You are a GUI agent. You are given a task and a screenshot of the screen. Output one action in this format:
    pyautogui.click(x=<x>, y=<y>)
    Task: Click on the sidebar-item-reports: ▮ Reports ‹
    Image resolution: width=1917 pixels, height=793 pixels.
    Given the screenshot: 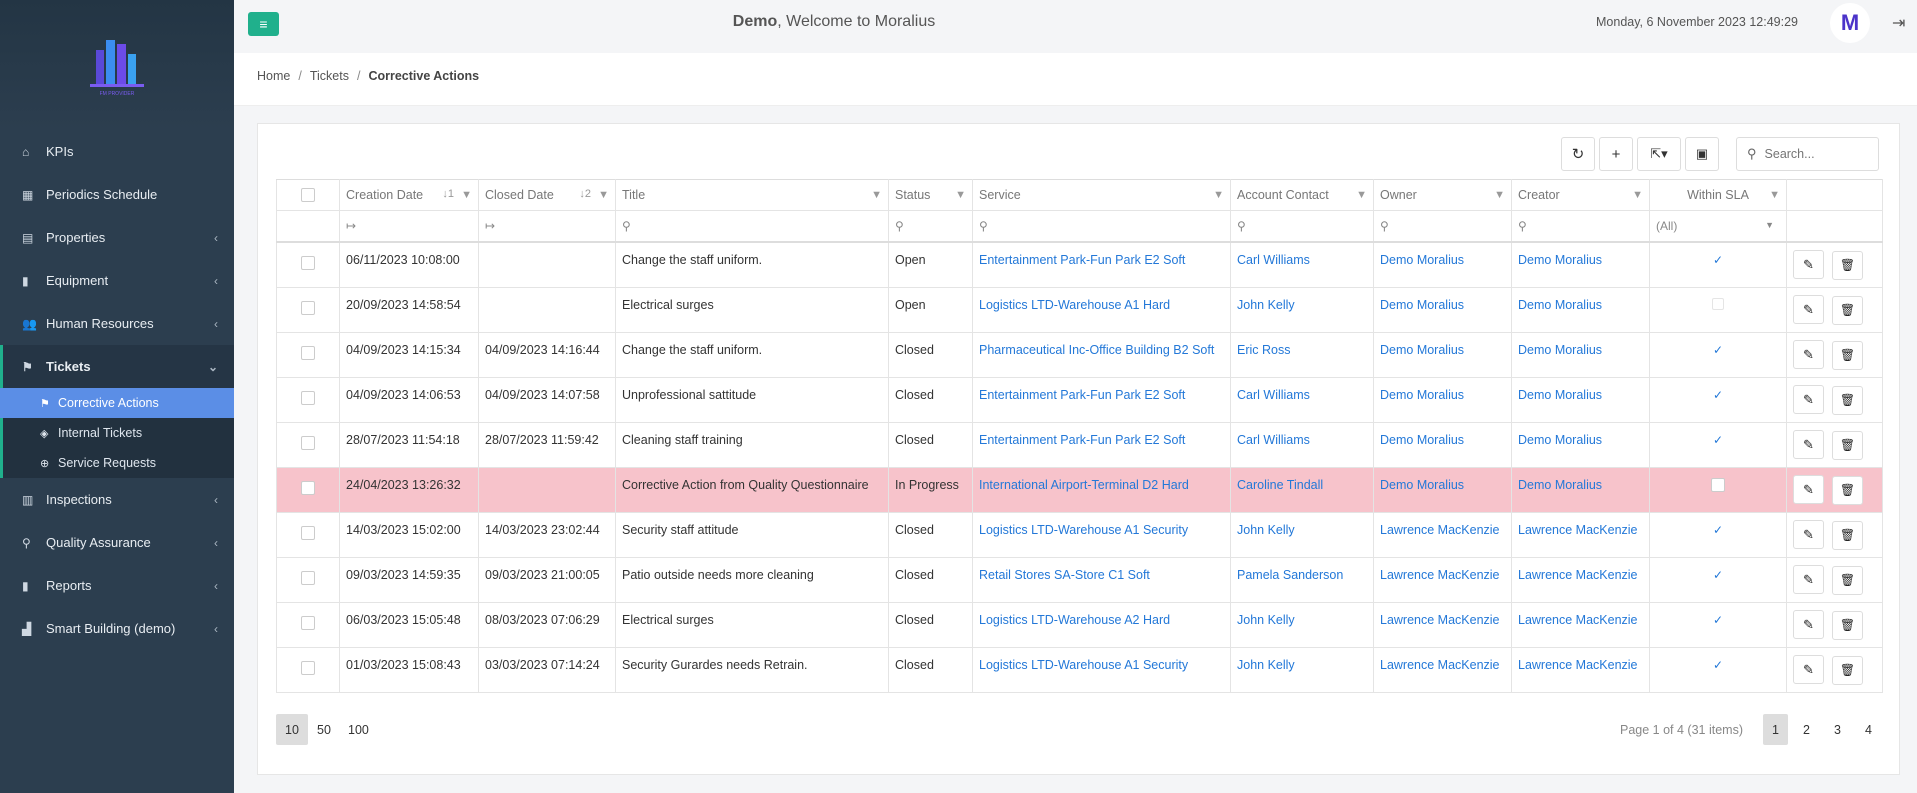 What is the action you would take?
    pyautogui.click(x=117, y=585)
    